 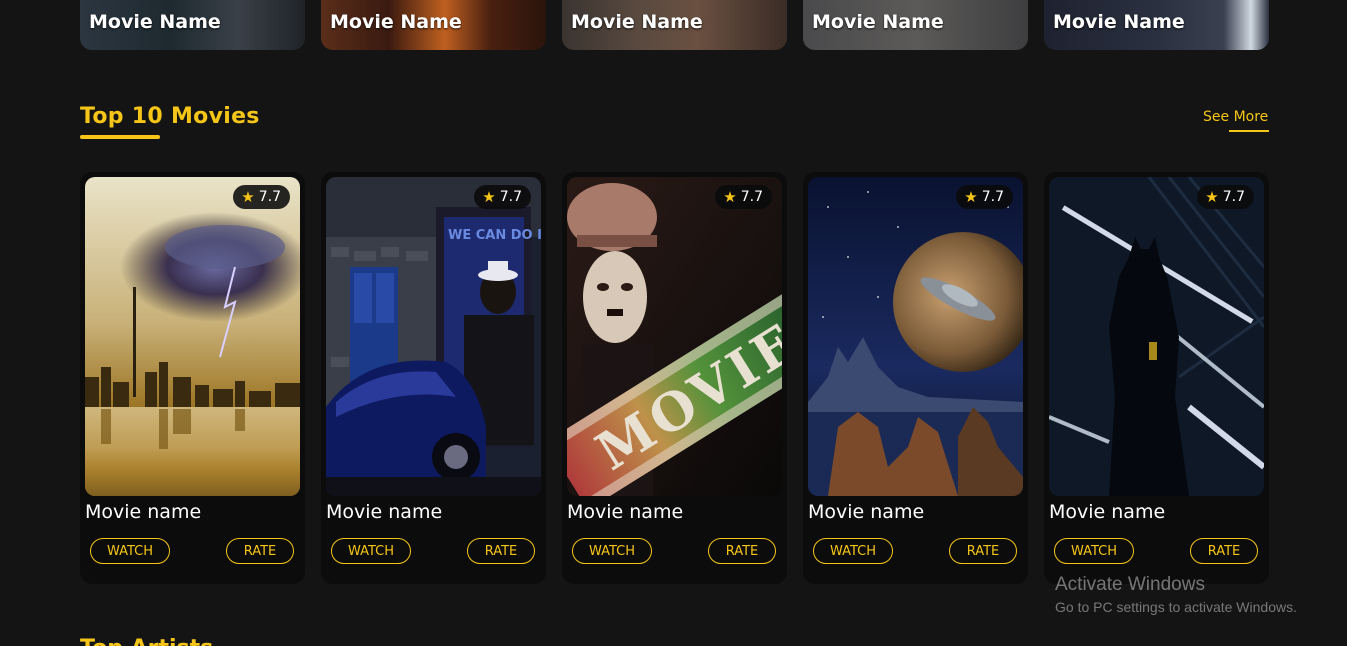 I want to click on see-more-underline, so click(x=1249, y=131).